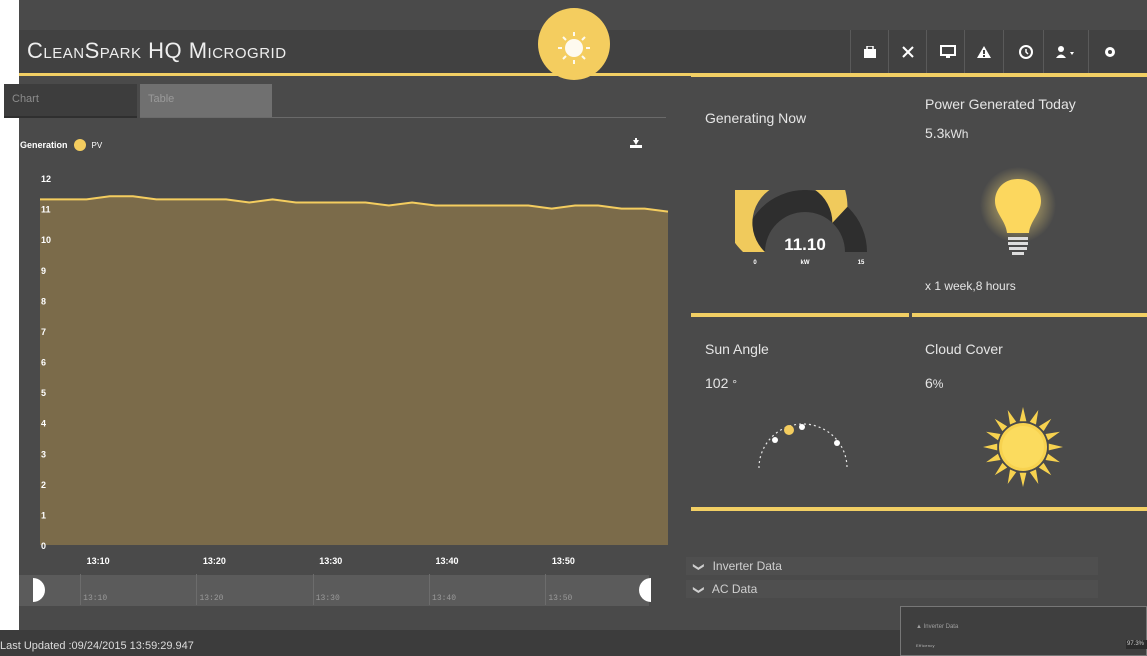 The height and width of the screenshot is (656, 1147). What do you see at coordinates (43, 271) in the screenshot?
I see `y-tick-label: 9` at bounding box center [43, 271].